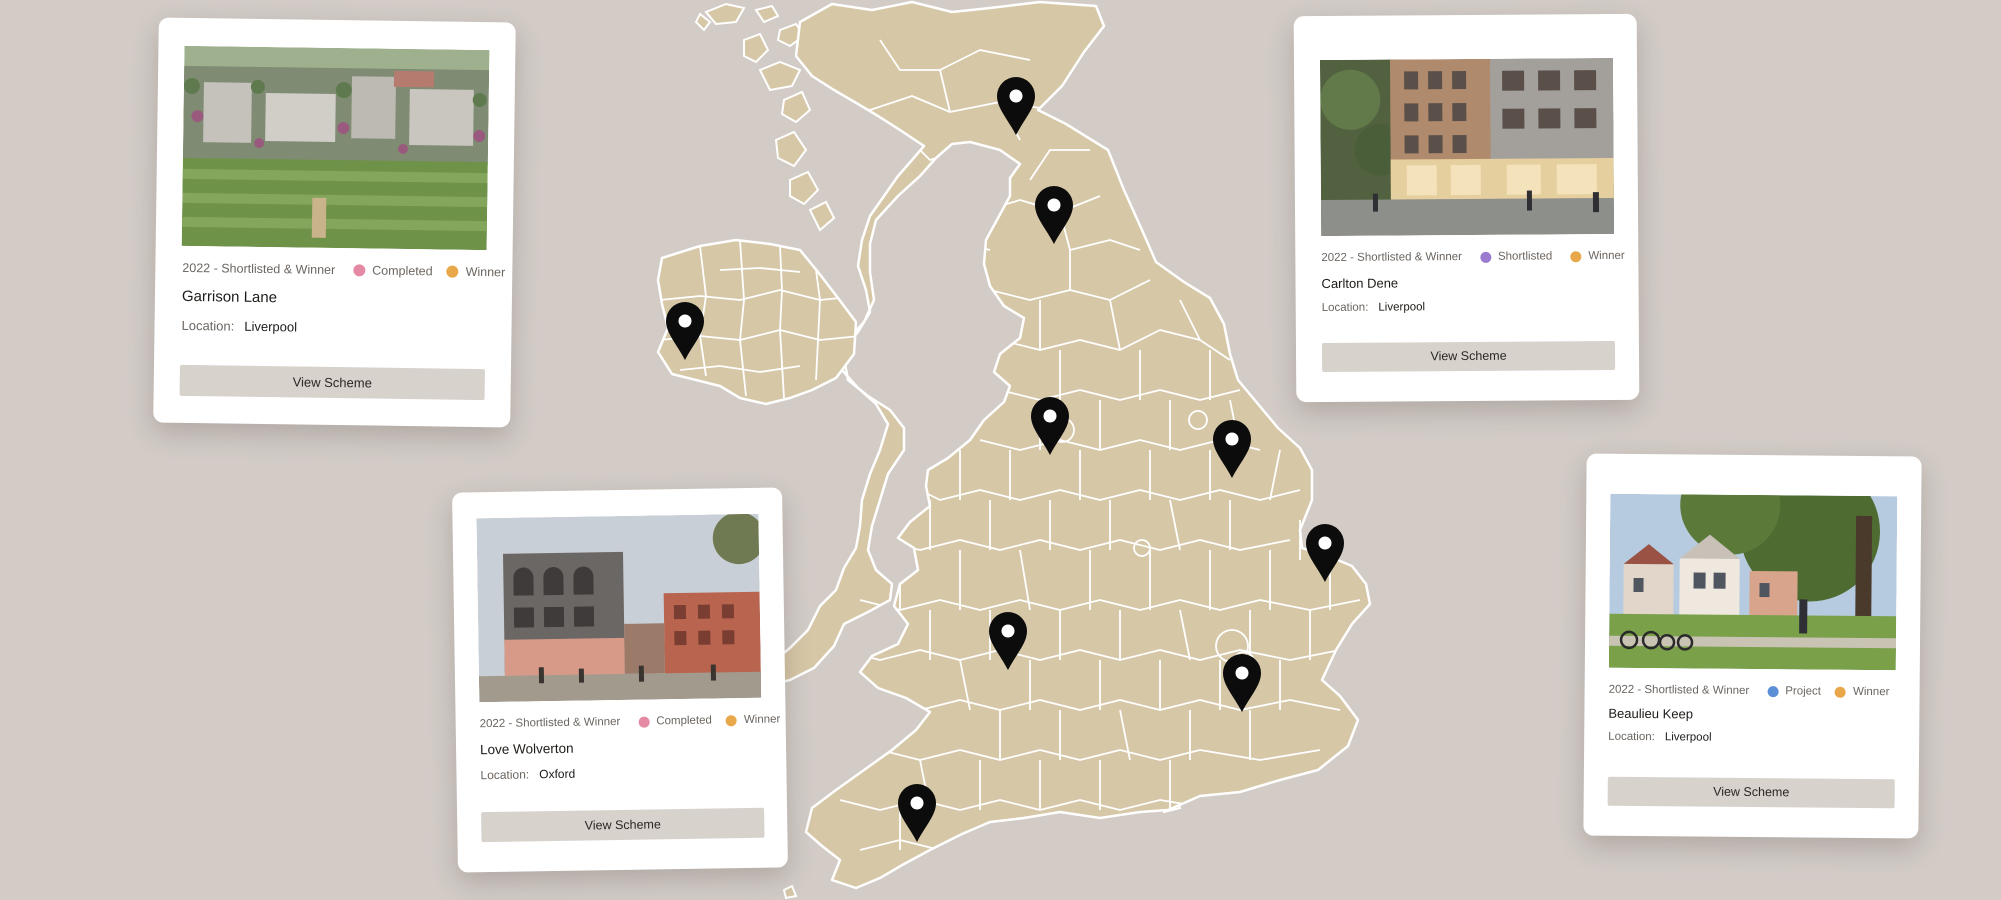 This screenshot has width=2001, height=900. What do you see at coordinates (335, 148) in the screenshot?
I see `scheme-photo-garrison-lane` at bounding box center [335, 148].